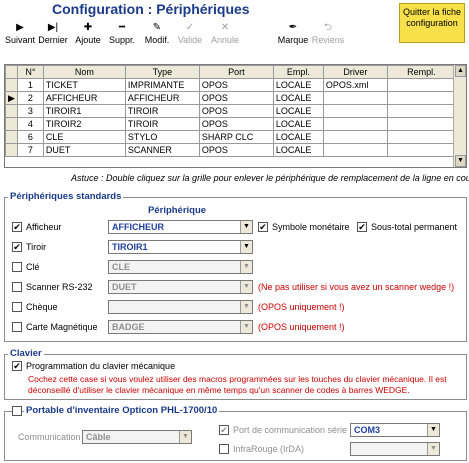 Image resolution: width=469 pixels, height=463 pixels. Describe the element at coordinates (269, 449) in the screenshot. I see `infrarouge-label: InfraRouge (IrDA)` at that location.